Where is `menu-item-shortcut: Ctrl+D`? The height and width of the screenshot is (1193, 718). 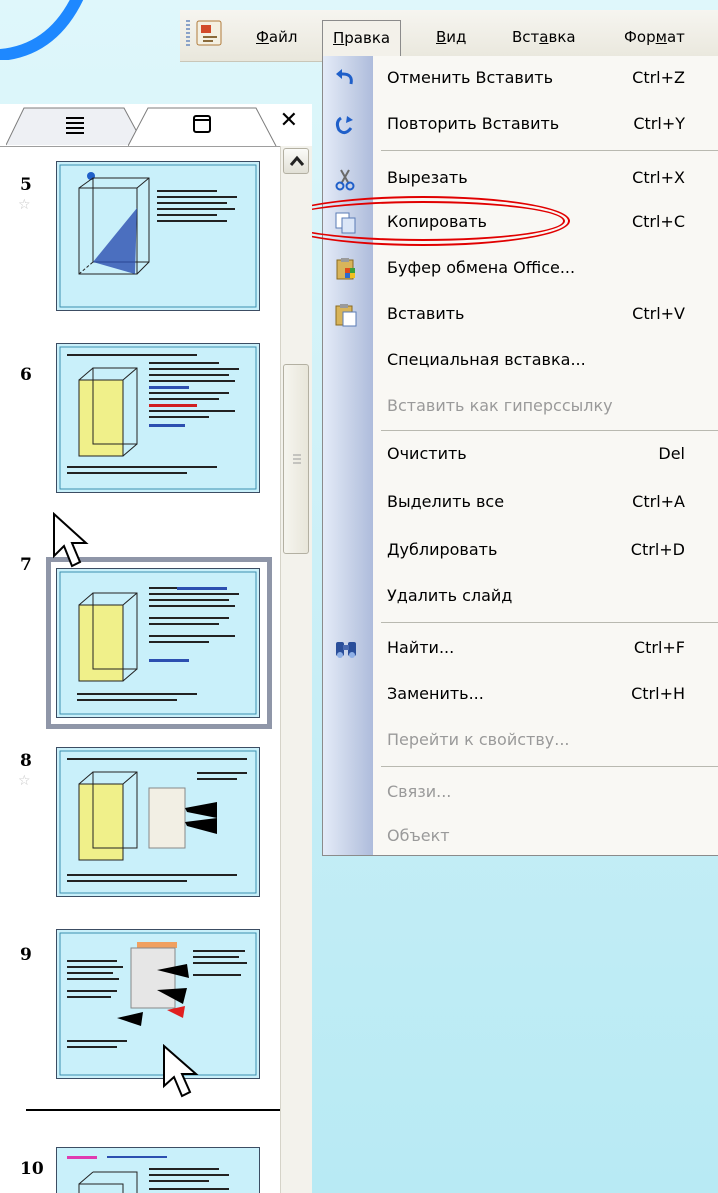
menu-item-shortcut: Ctrl+D is located at coordinates (657, 549).